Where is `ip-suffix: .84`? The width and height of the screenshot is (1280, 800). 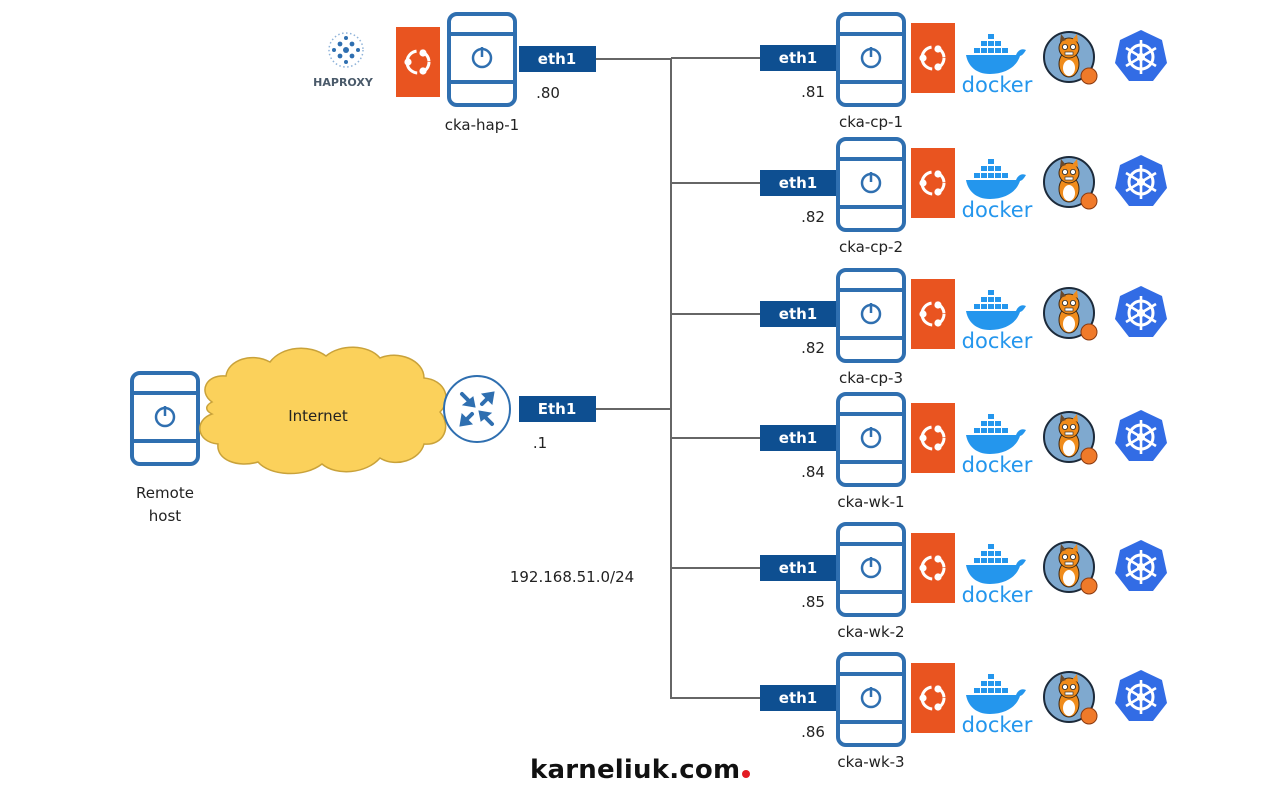 ip-suffix: .84 is located at coordinates (813, 472).